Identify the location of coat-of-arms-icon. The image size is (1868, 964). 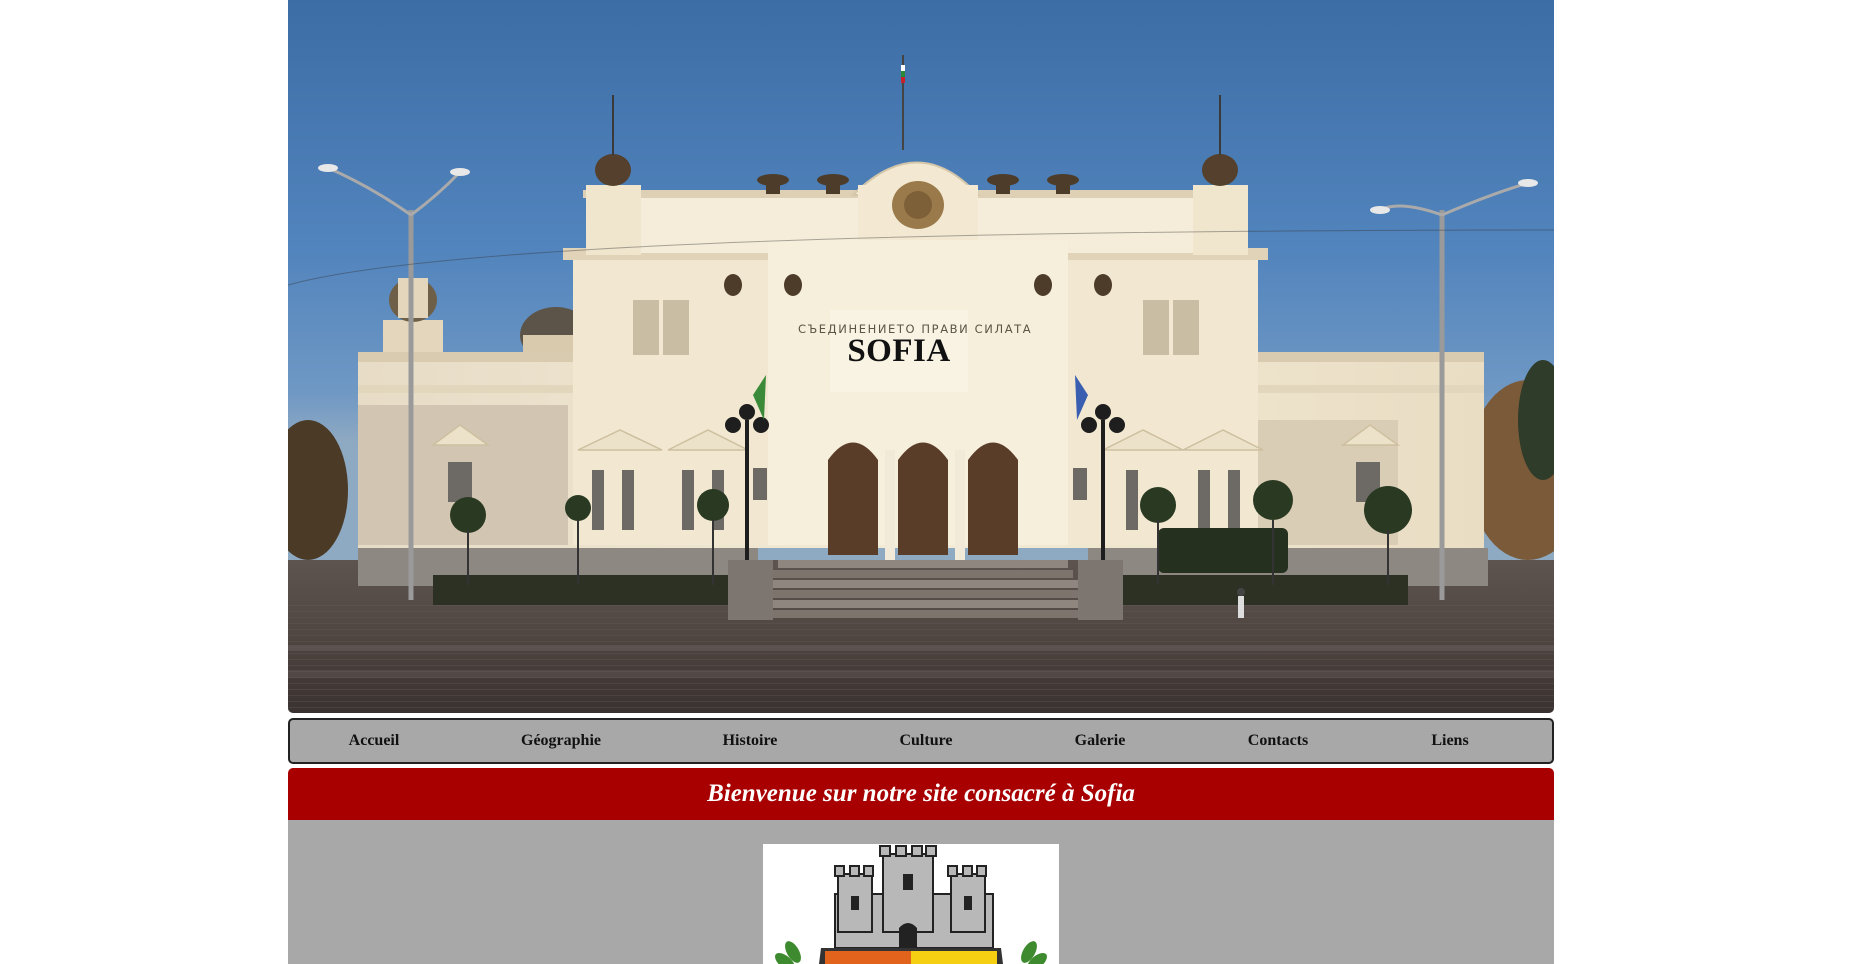
(911, 904).